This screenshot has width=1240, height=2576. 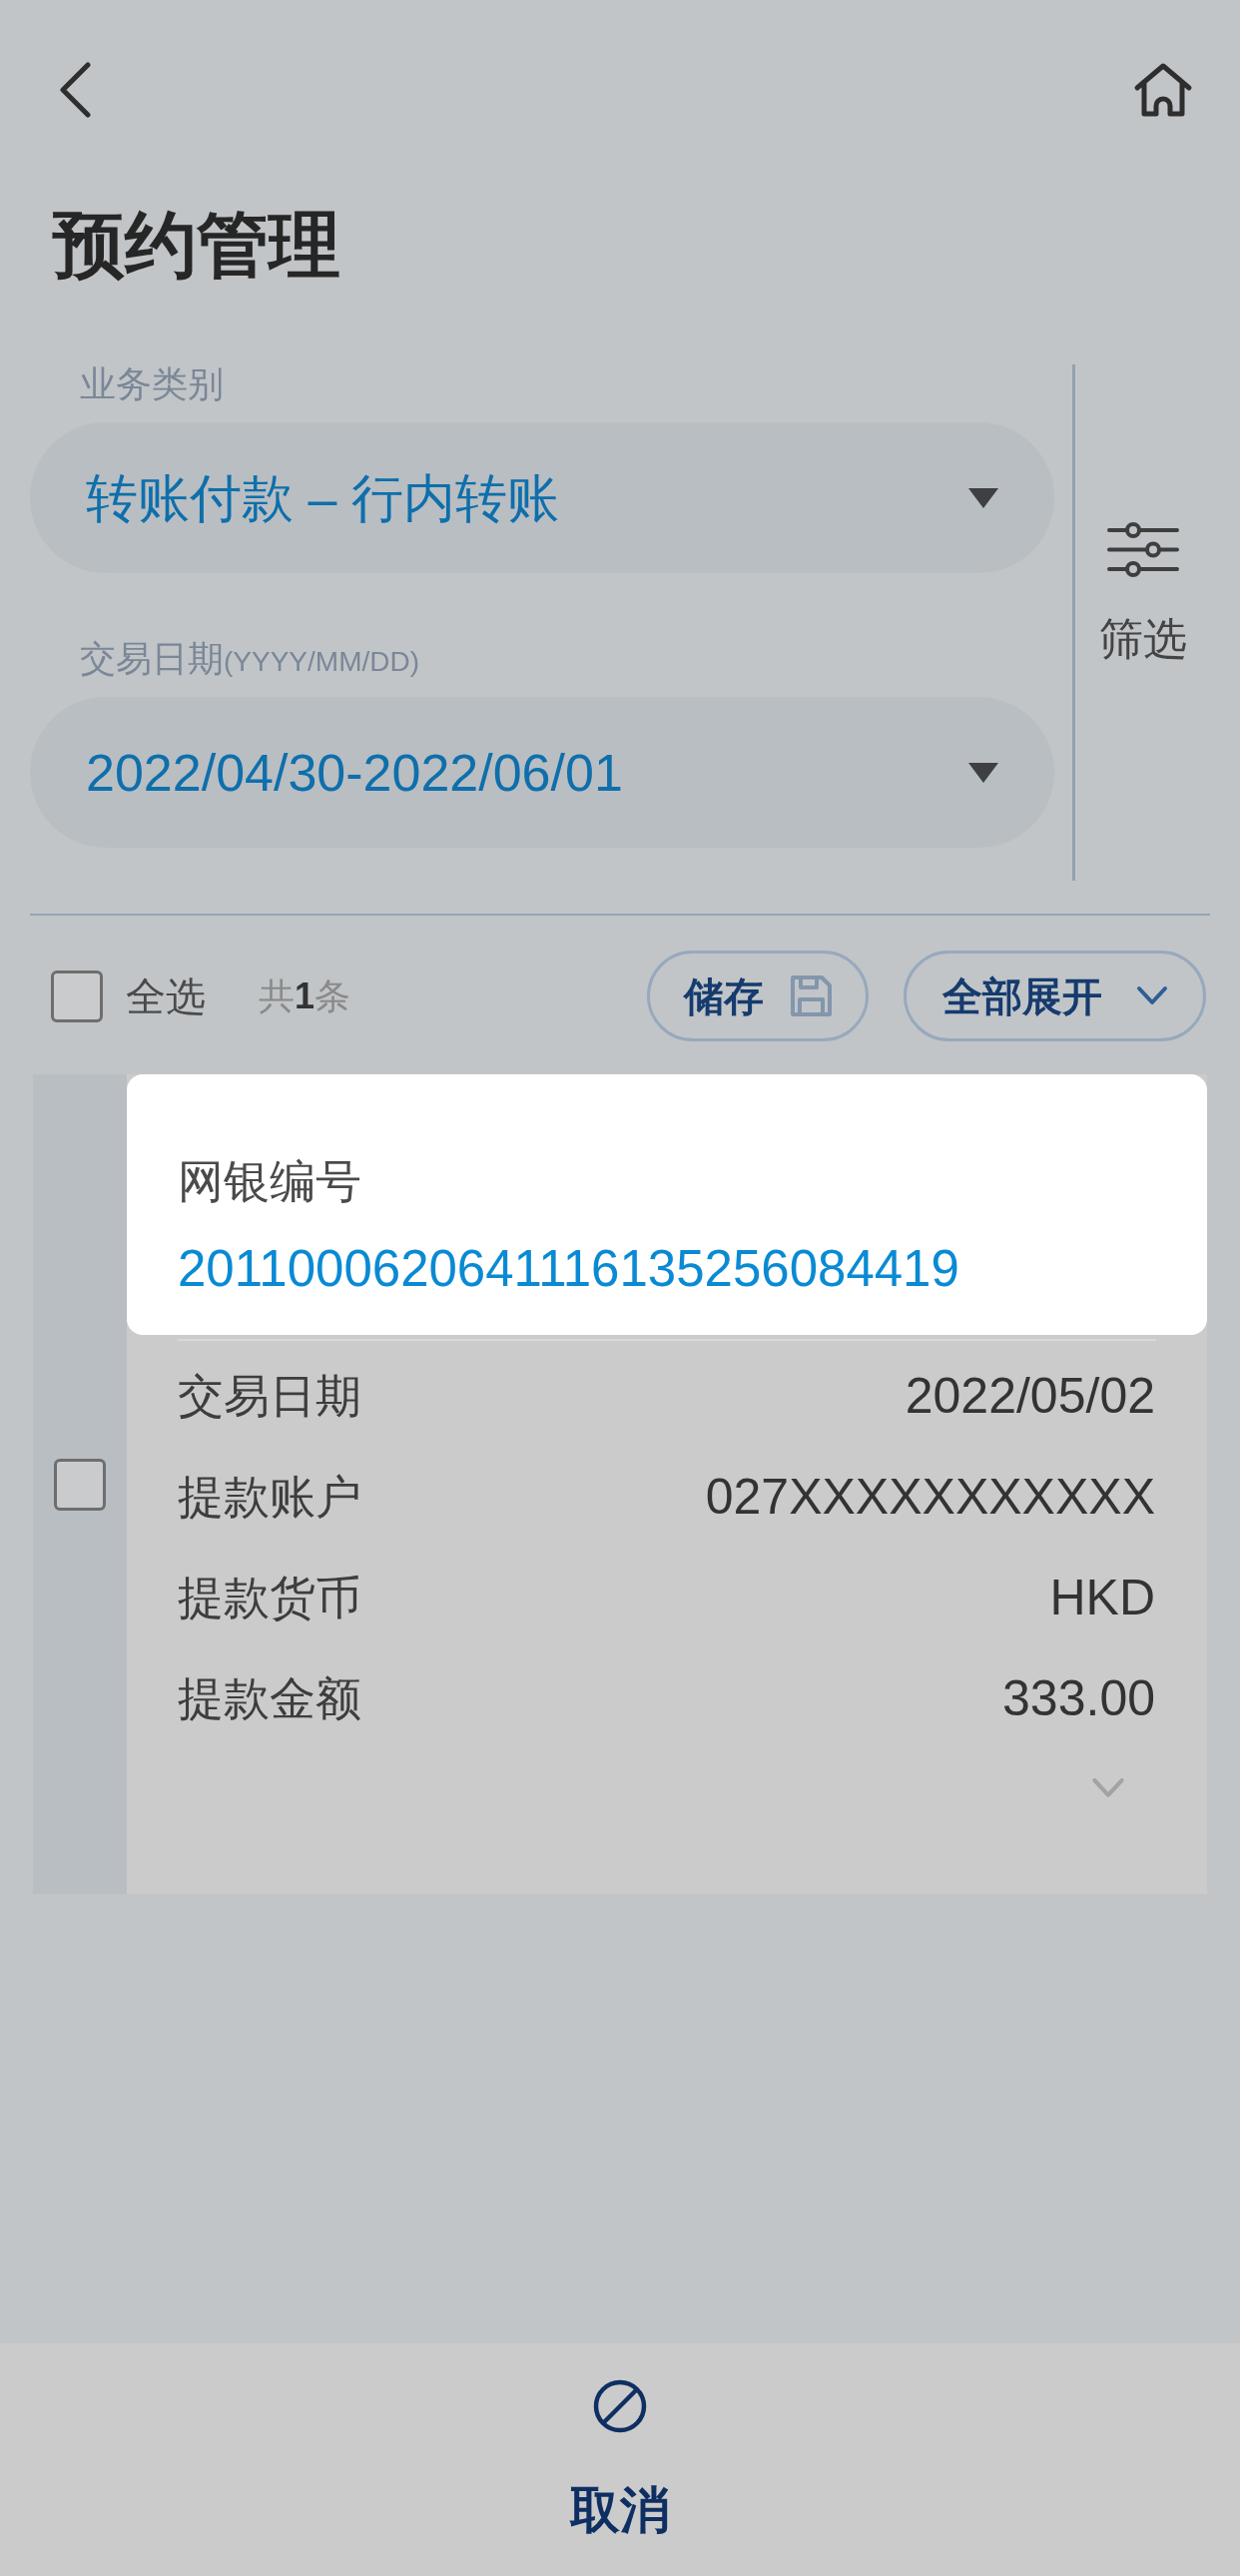 I want to click on back-icon, so click(x=75, y=90).